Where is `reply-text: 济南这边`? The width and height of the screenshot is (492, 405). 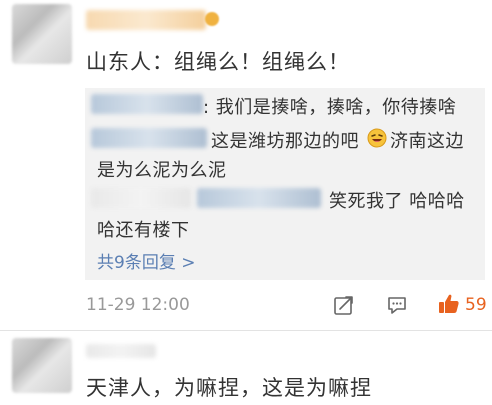
reply-text: 济南这边 is located at coordinates (427, 141).